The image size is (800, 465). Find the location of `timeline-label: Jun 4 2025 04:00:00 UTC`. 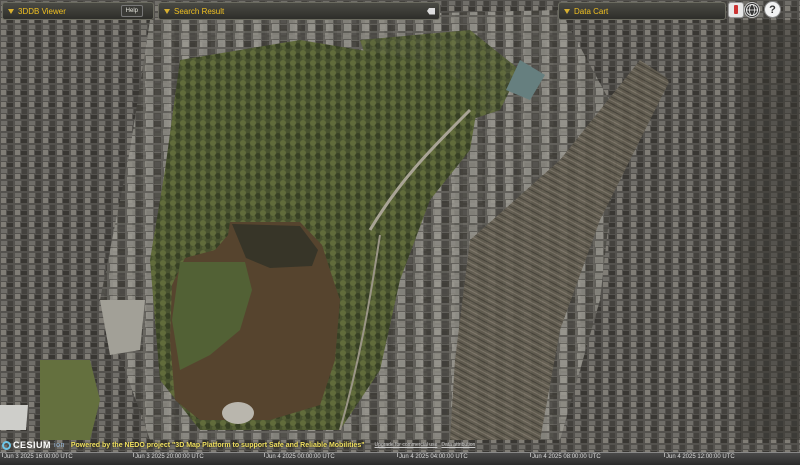

timeline-label: Jun 4 2025 04:00:00 UTC is located at coordinates (433, 457).